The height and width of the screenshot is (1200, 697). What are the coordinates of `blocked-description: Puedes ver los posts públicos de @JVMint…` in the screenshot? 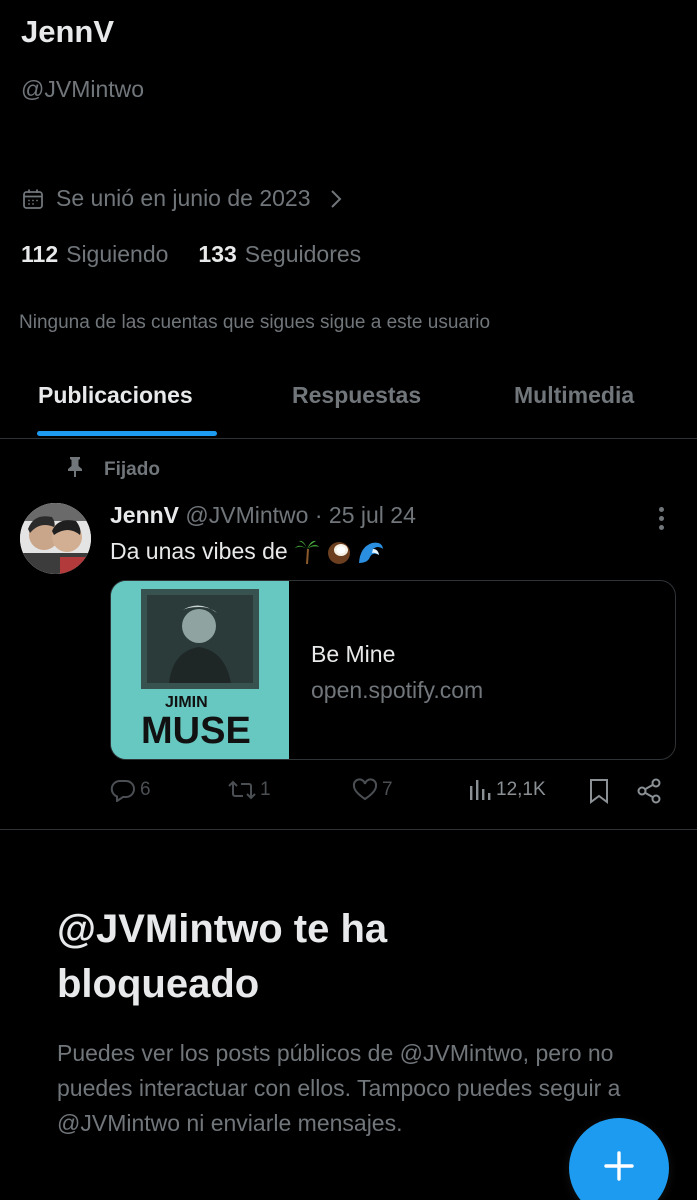 It's located at (339, 1088).